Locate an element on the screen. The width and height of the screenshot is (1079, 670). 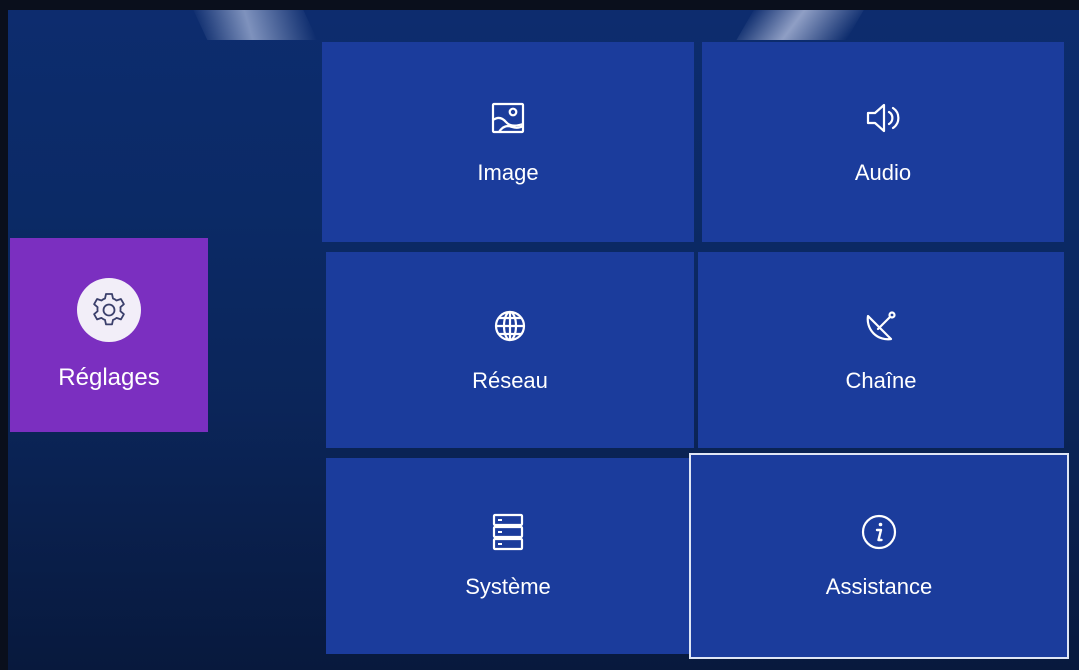
tile-systeme: Système is located at coordinates (508, 556).